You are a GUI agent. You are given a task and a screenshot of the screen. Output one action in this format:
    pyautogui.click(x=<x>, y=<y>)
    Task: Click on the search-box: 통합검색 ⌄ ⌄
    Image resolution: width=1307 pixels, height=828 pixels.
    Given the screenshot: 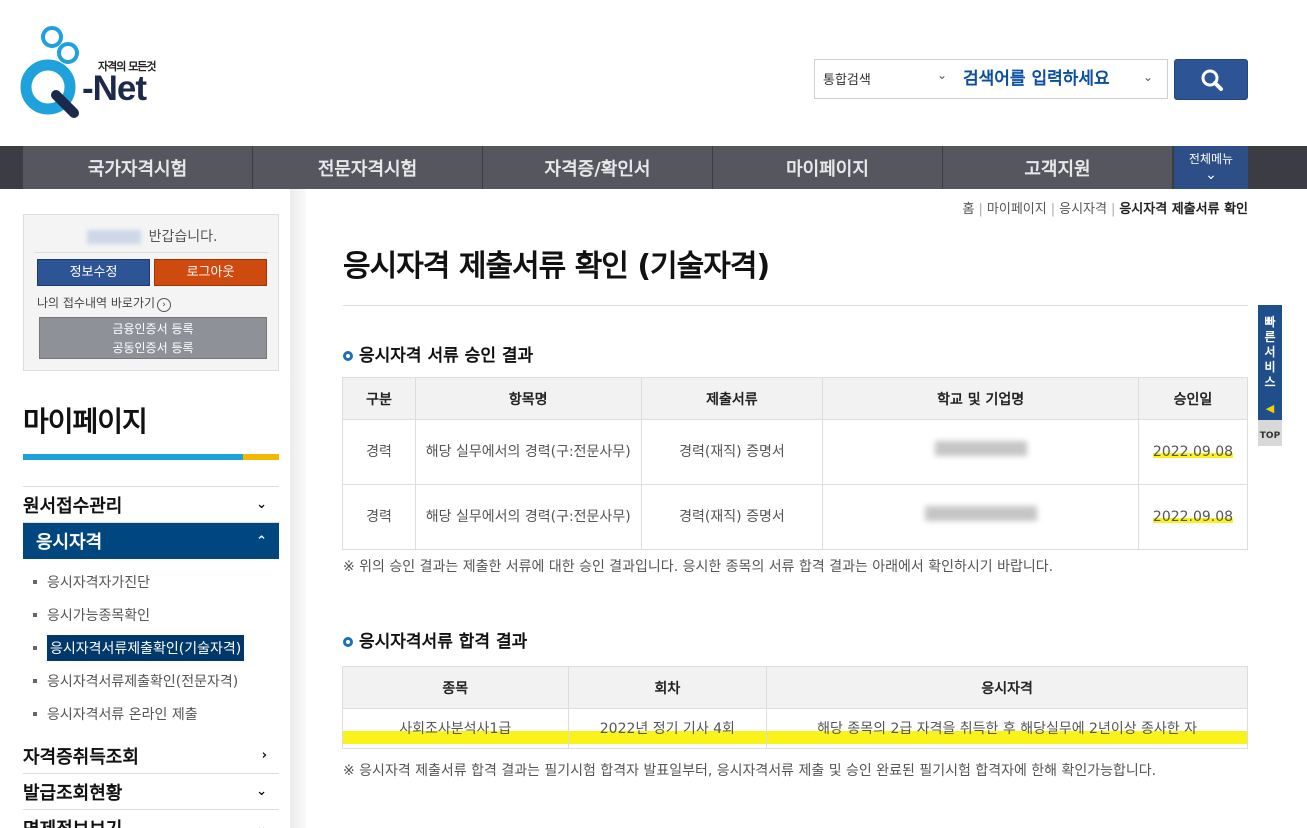 What is the action you would take?
    pyautogui.click(x=991, y=79)
    